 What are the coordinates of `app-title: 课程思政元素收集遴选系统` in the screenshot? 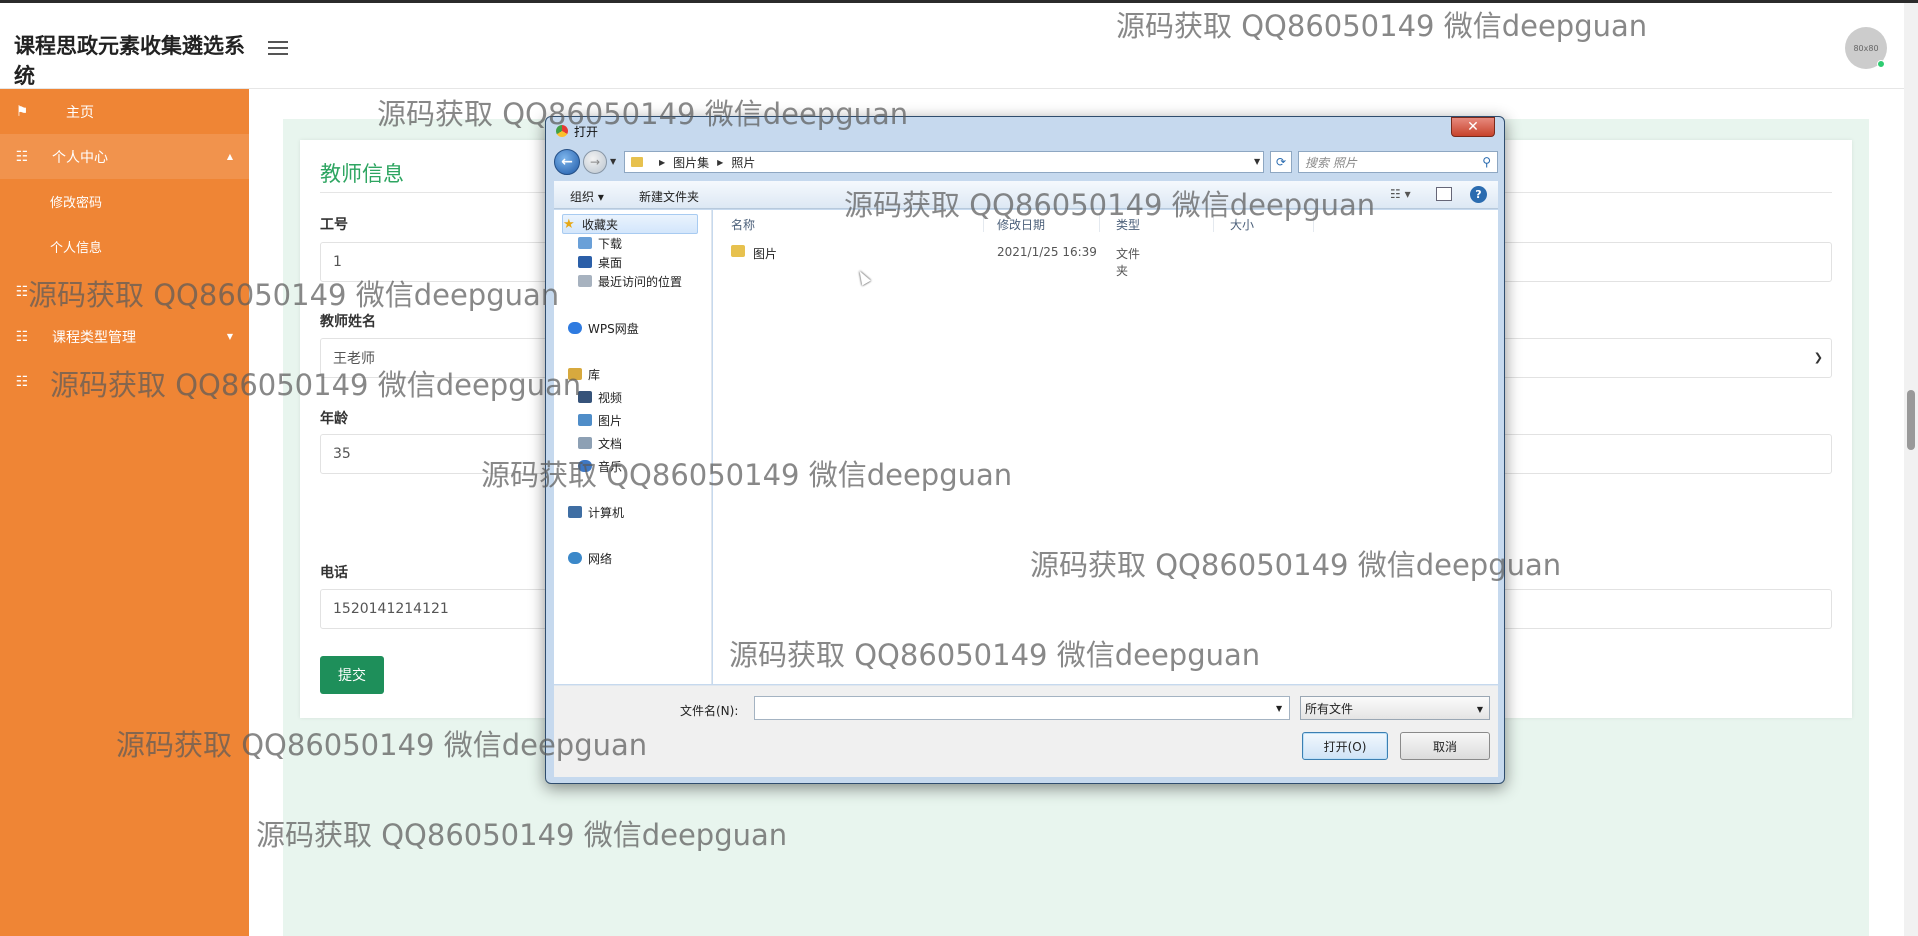 It's located at (129, 61).